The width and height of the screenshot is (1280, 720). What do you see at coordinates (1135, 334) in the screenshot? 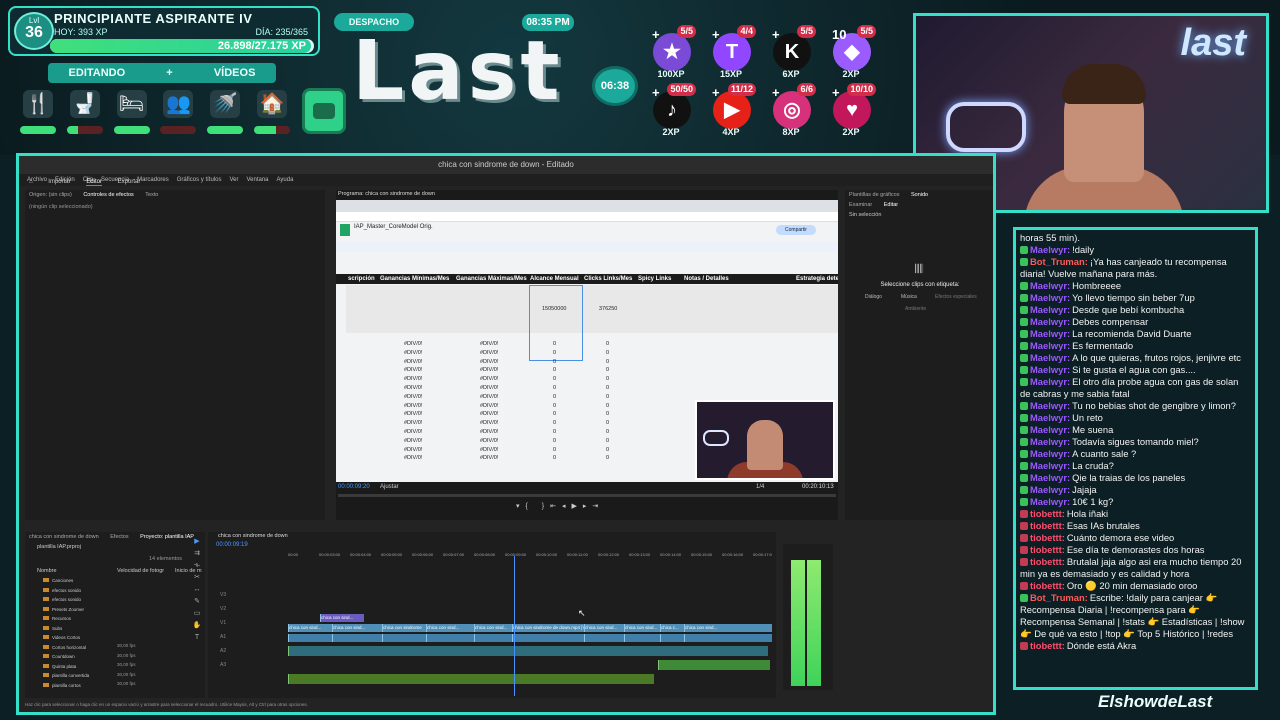
I see `chat-message: Maelwyr: La recomienda David Duarte` at bounding box center [1135, 334].